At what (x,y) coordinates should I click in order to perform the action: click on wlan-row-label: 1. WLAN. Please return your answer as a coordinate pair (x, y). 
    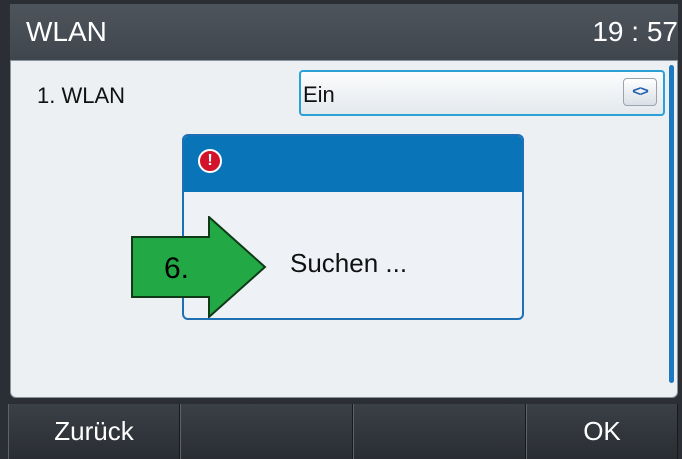
    Looking at the image, I should click on (81, 95).